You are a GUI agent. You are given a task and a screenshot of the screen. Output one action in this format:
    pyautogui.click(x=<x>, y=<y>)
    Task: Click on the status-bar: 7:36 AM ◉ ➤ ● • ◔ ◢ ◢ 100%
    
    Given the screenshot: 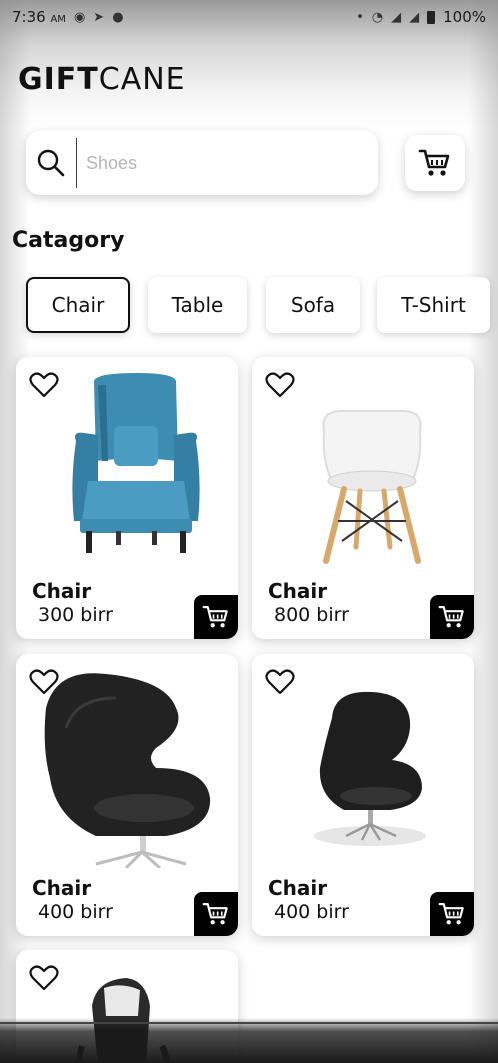 What is the action you would take?
    pyautogui.click(x=249, y=17)
    